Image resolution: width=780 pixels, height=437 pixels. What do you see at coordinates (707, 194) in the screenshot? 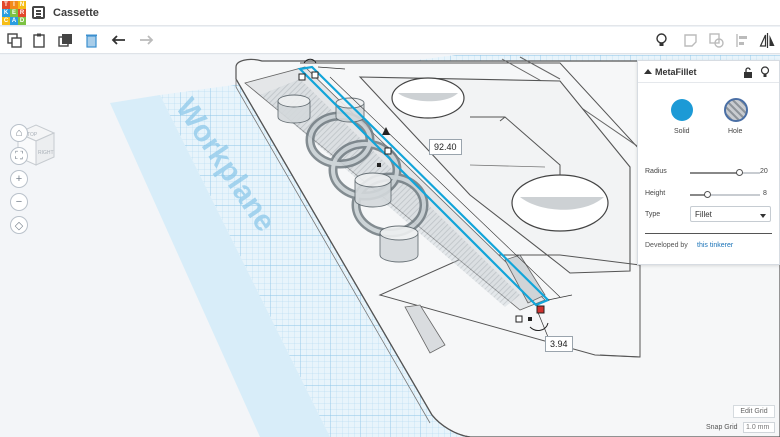
I see `height-slider-knob` at bounding box center [707, 194].